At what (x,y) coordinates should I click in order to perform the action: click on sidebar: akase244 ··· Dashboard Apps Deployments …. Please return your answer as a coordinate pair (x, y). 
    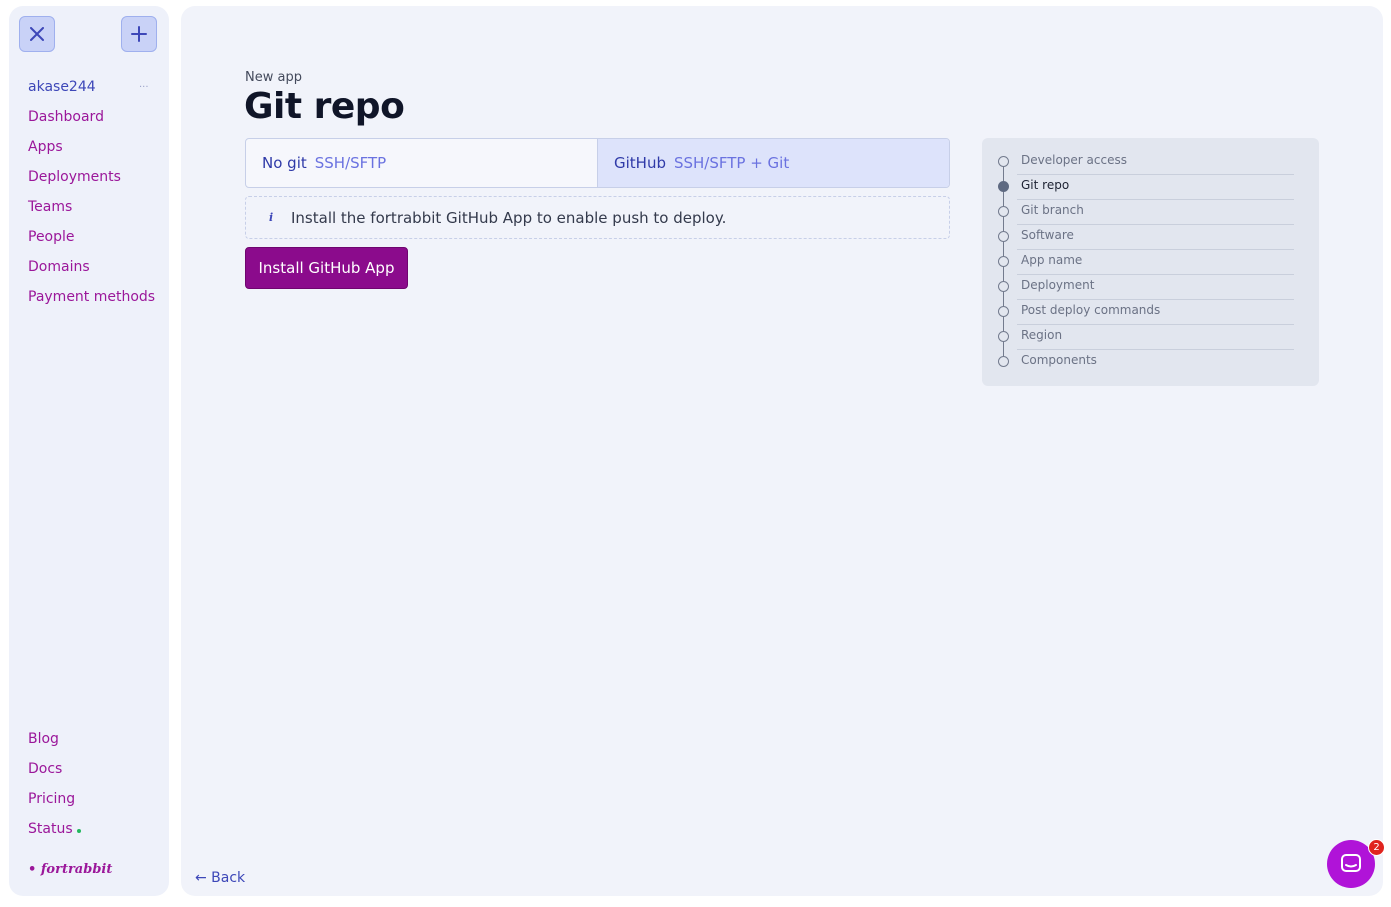
    Looking at the image, I should click on (89, 451).